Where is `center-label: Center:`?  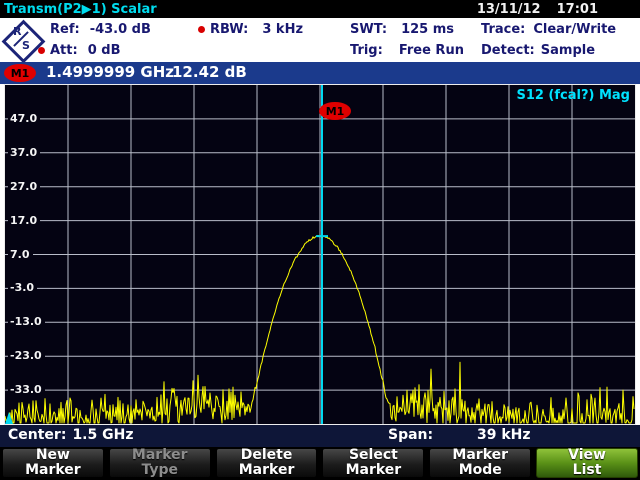 center-label: Center: is located at coordinates (37, 435).